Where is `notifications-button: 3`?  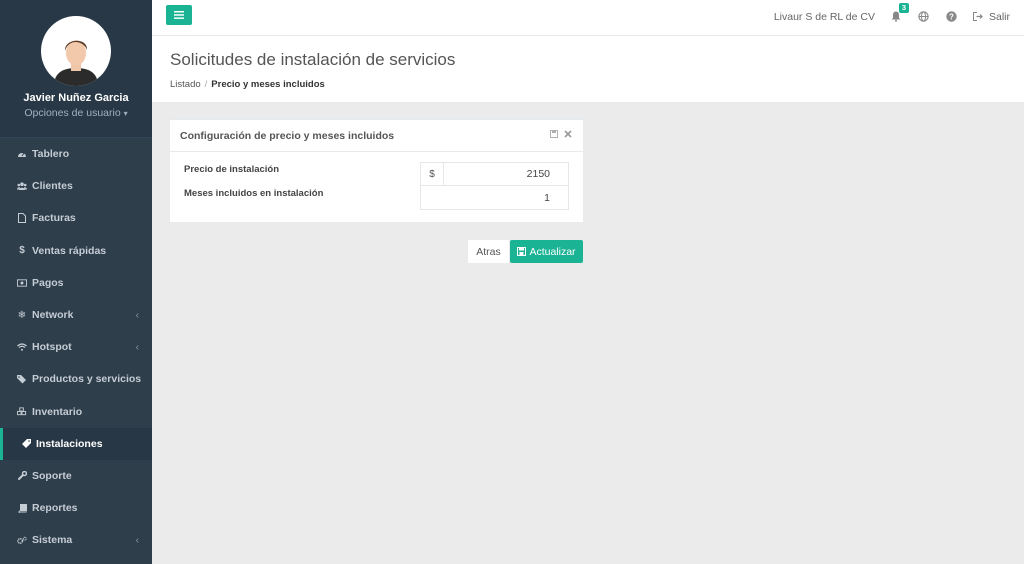 notifications-button: 3 is located at coordinates (899, 13).